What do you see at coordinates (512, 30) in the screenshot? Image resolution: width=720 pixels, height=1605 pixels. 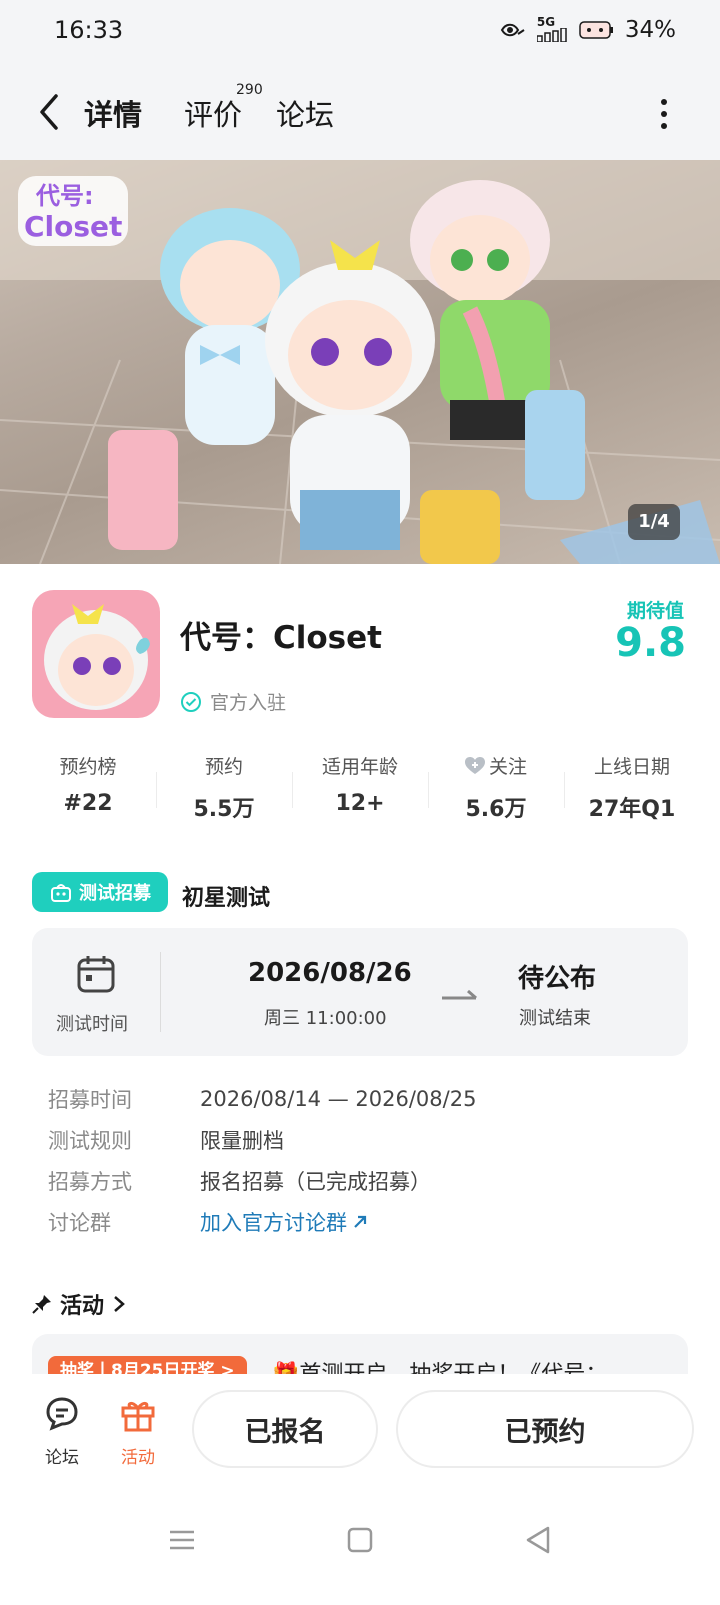 I see `eye-comfort-icon` at bounding box center [512, 30].